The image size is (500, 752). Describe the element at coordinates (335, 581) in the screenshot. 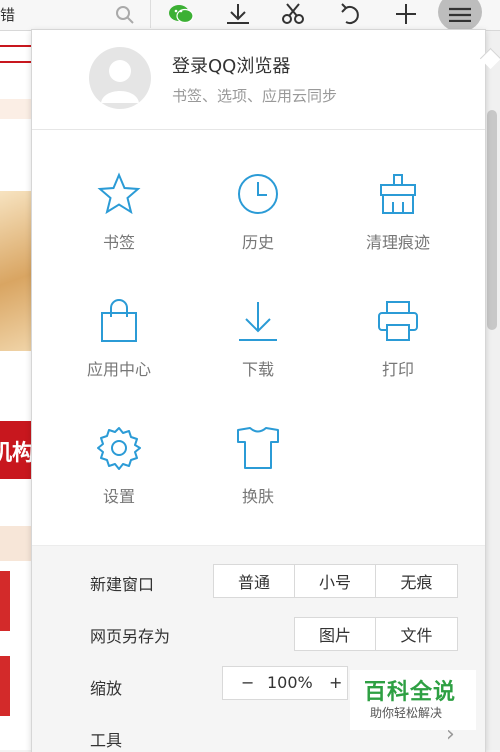

I see `new-window-small-button: 小号` at that location.